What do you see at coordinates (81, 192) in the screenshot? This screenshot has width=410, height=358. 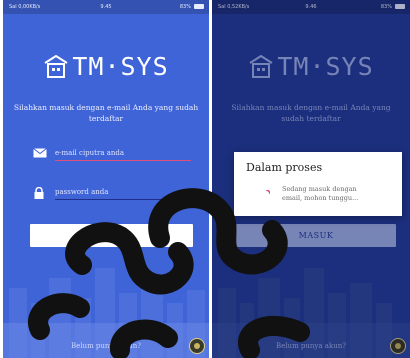 I see `password-input: password anda` at bounding box center [81, 192].